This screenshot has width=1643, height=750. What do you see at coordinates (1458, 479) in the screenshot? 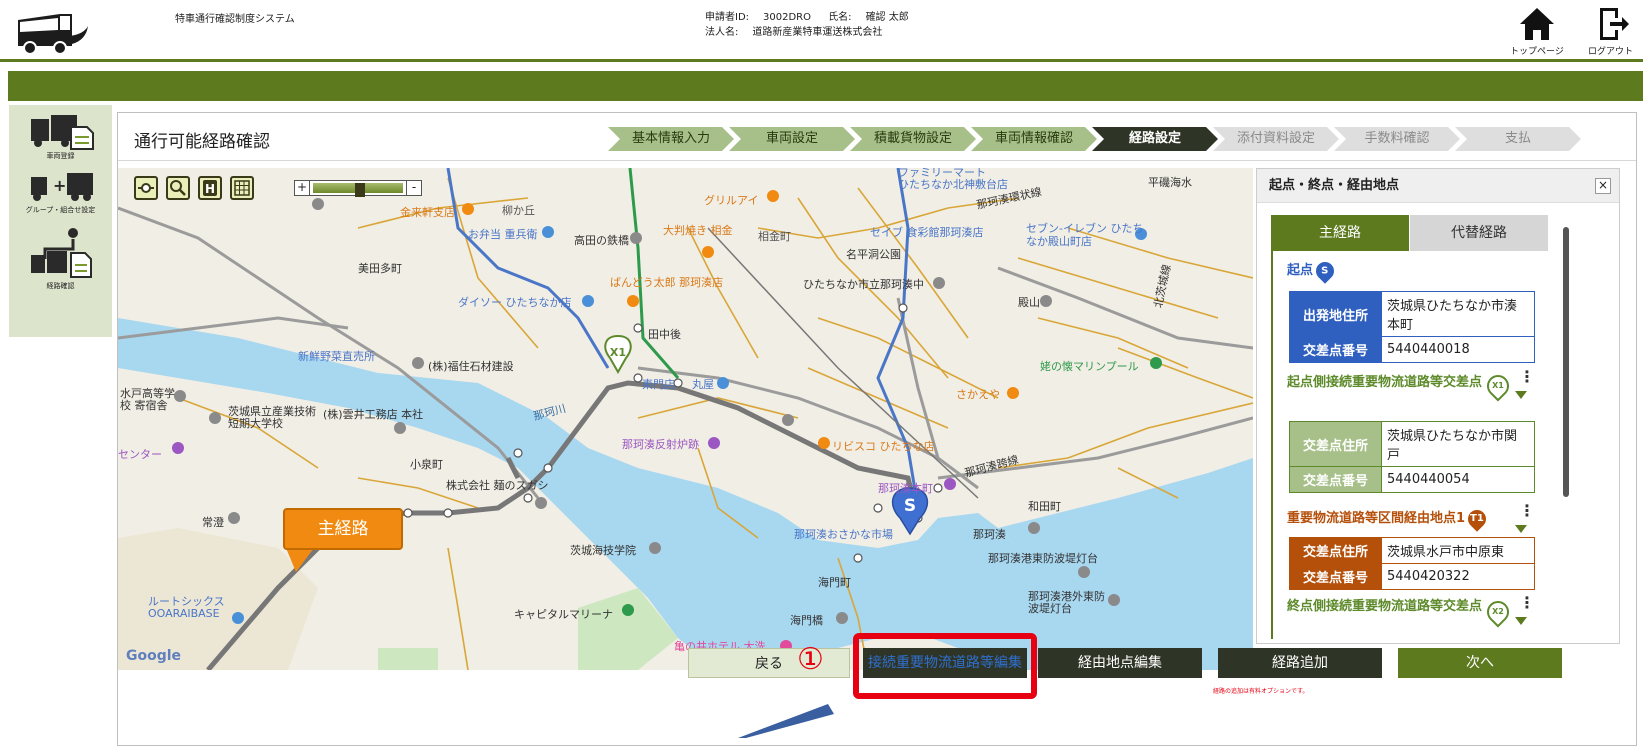
I see `connection1-number-value: 5440440054` at bounding box center [1458, 479].